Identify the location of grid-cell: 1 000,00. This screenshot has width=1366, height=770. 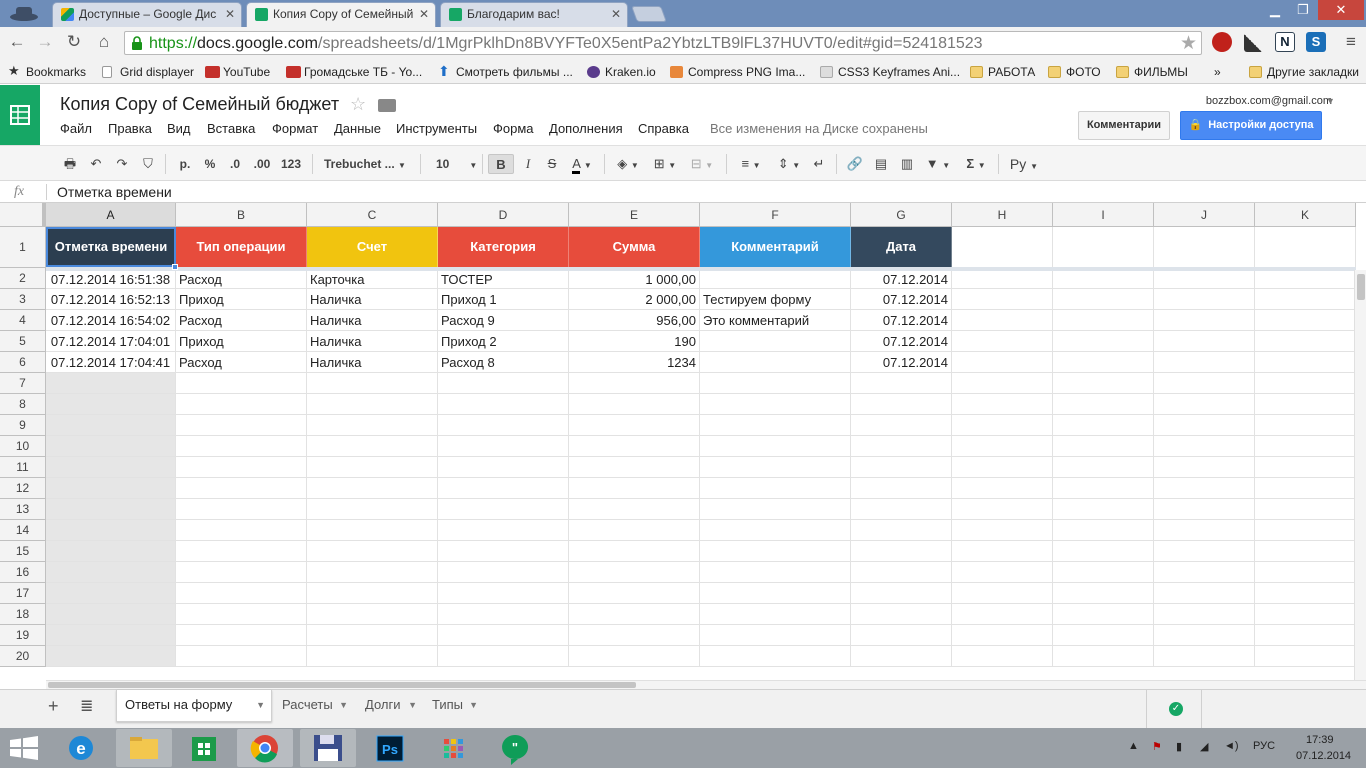
(634, 280).